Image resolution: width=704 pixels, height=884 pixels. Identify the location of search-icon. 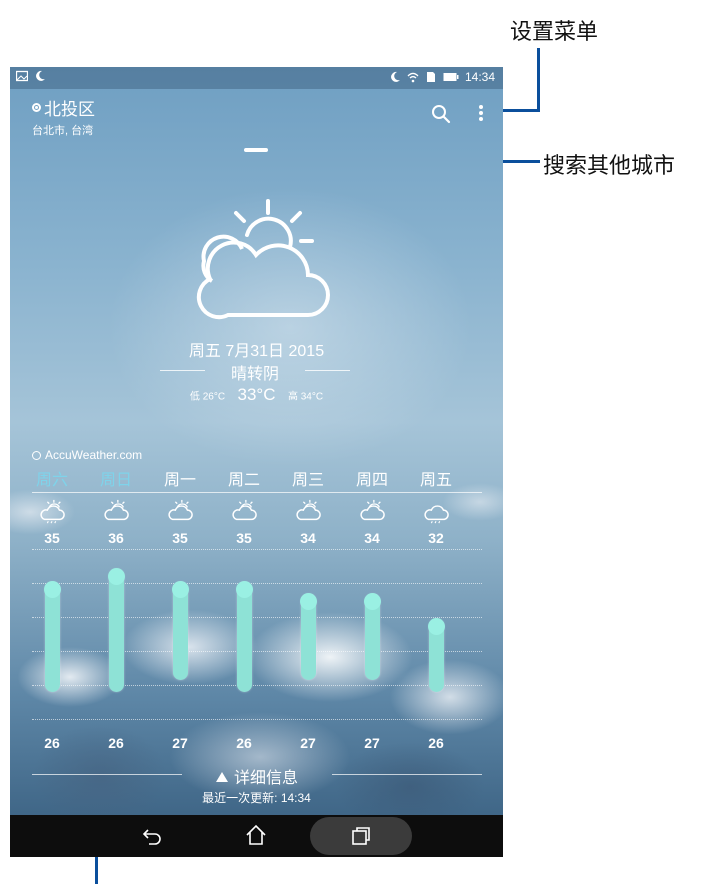
(441, 114).